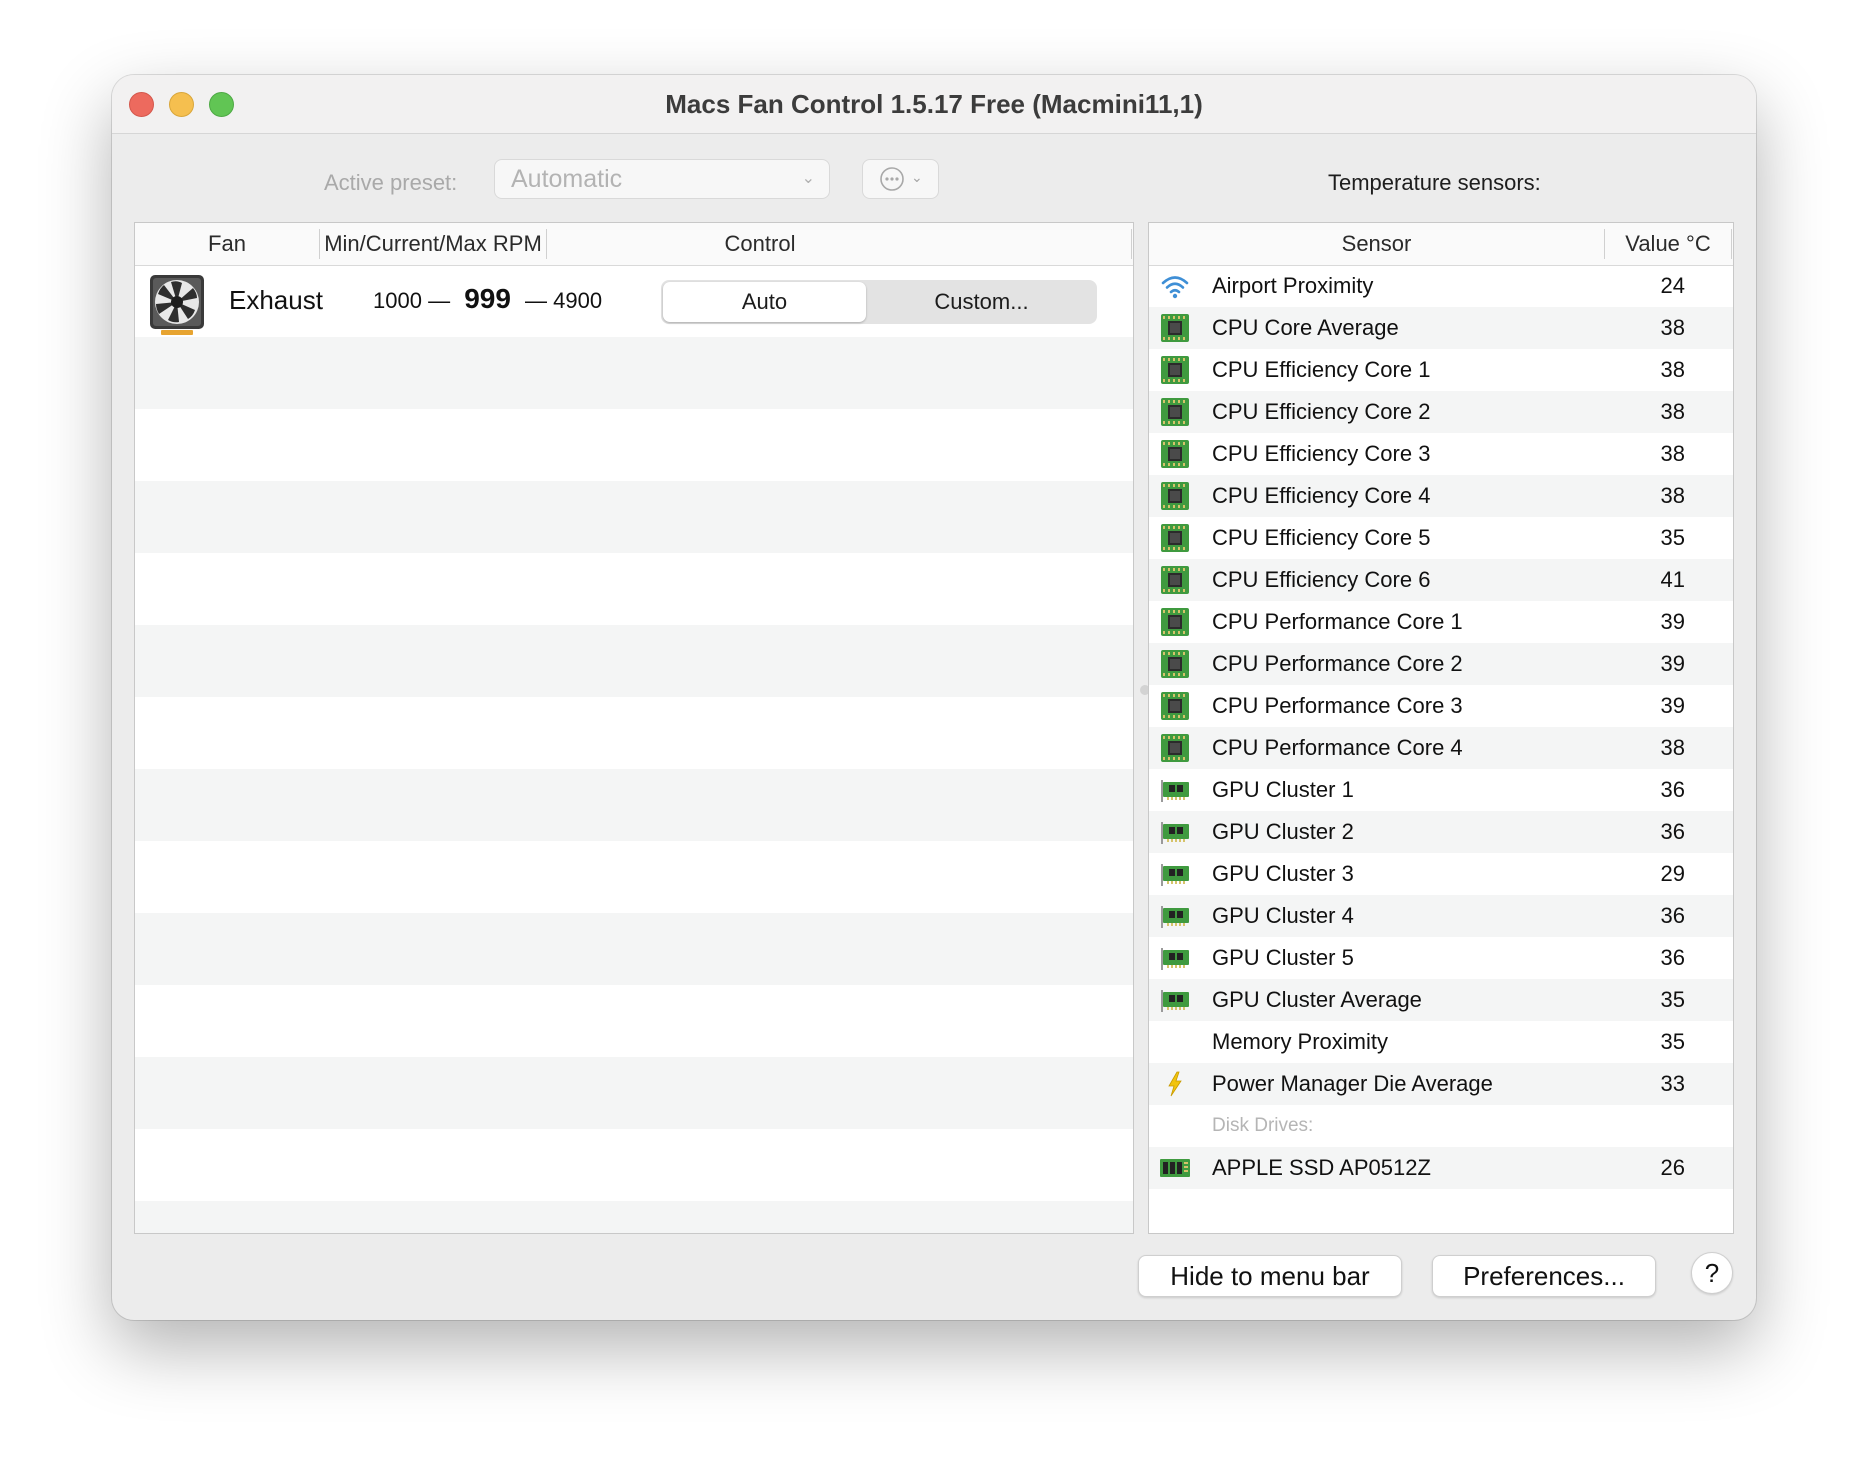  I want to click on sensor-row: CPU Performance Core 2 39, so click(1441, 664).